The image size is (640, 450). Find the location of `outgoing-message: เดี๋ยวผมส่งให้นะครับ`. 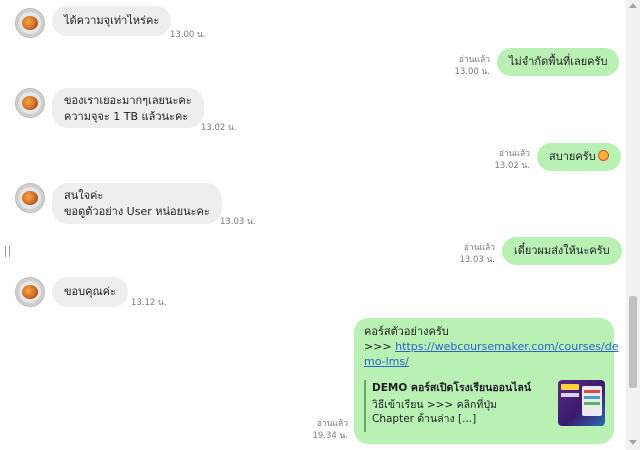

outgoing-message: เดี๋ยวผมส่งให้นะครับ is located at coordinates (562, 251).